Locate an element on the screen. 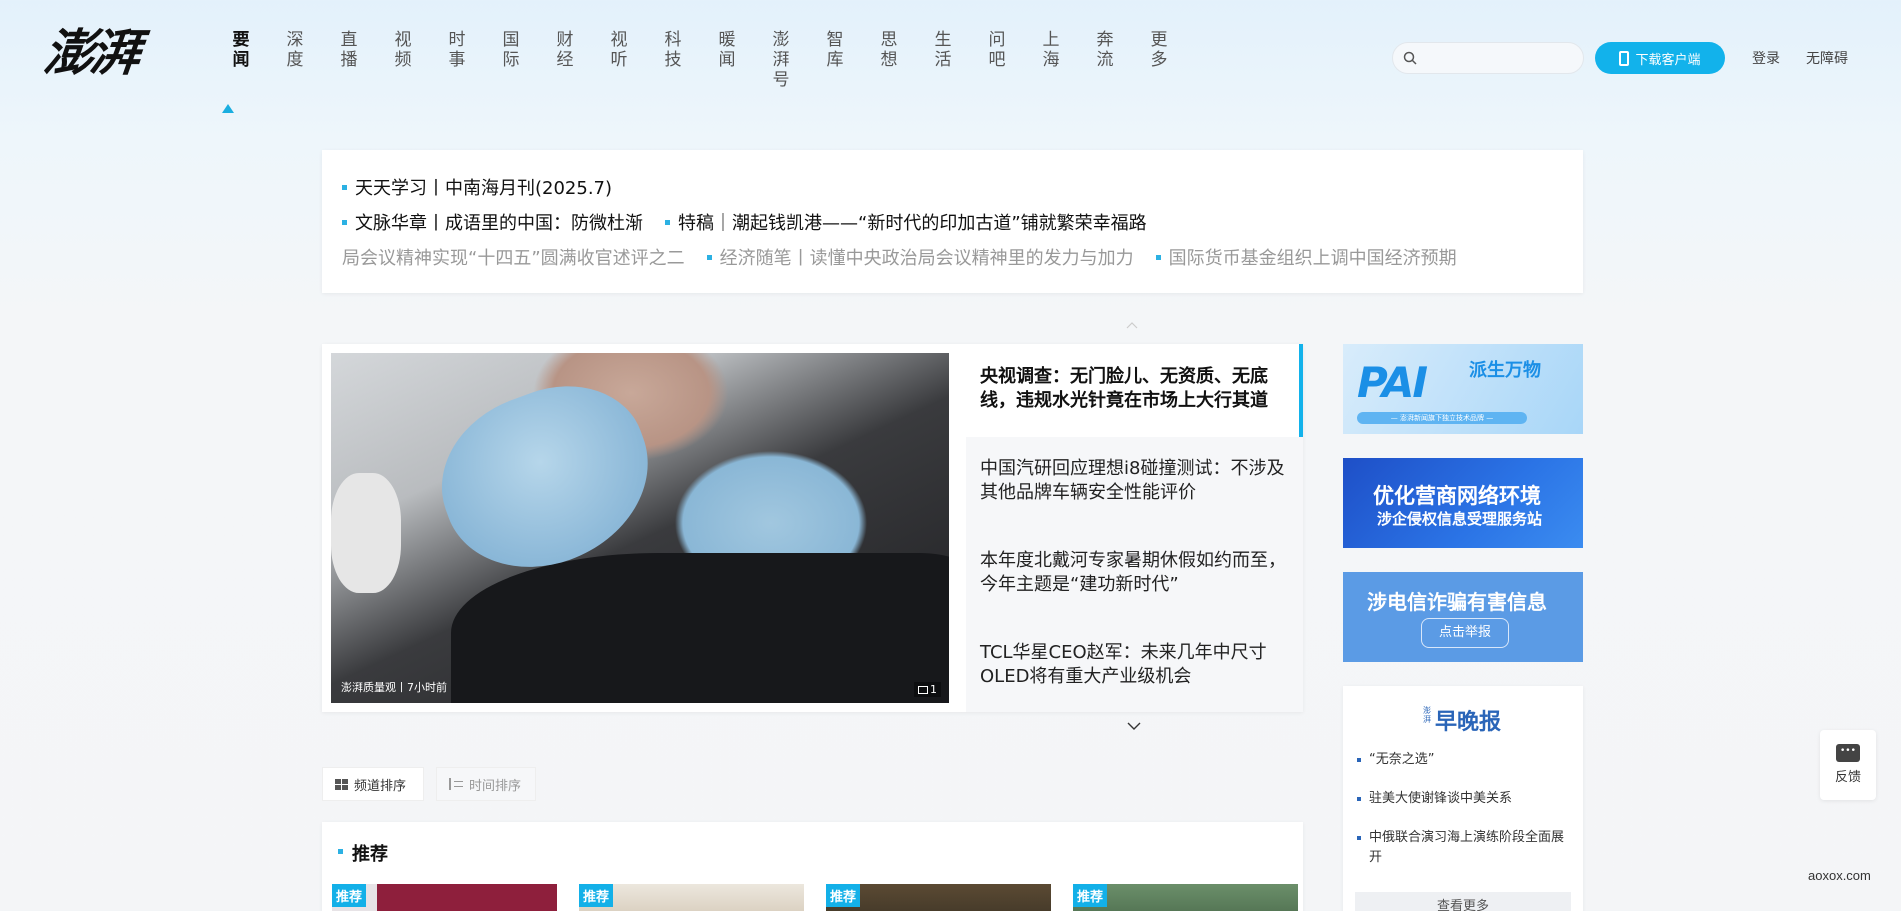 The image size is (1901, 911). nav-item: 奔流 is located at coordinates (1105, 60).